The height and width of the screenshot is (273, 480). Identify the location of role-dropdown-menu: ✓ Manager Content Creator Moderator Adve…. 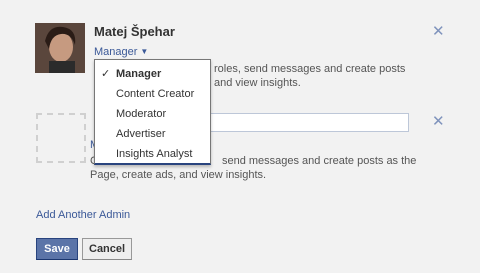
(152, 112).